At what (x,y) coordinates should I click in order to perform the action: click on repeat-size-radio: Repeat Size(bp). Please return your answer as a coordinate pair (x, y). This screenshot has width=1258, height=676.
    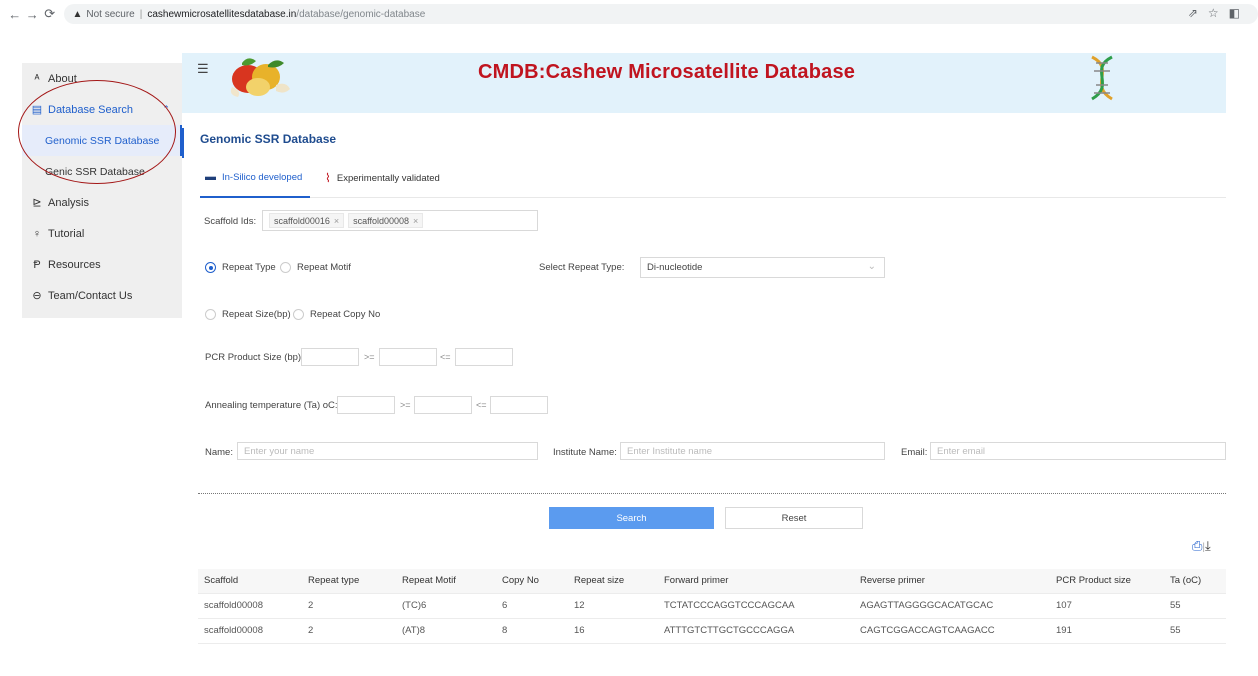
    Looking at the image, I should click on (248, 314).